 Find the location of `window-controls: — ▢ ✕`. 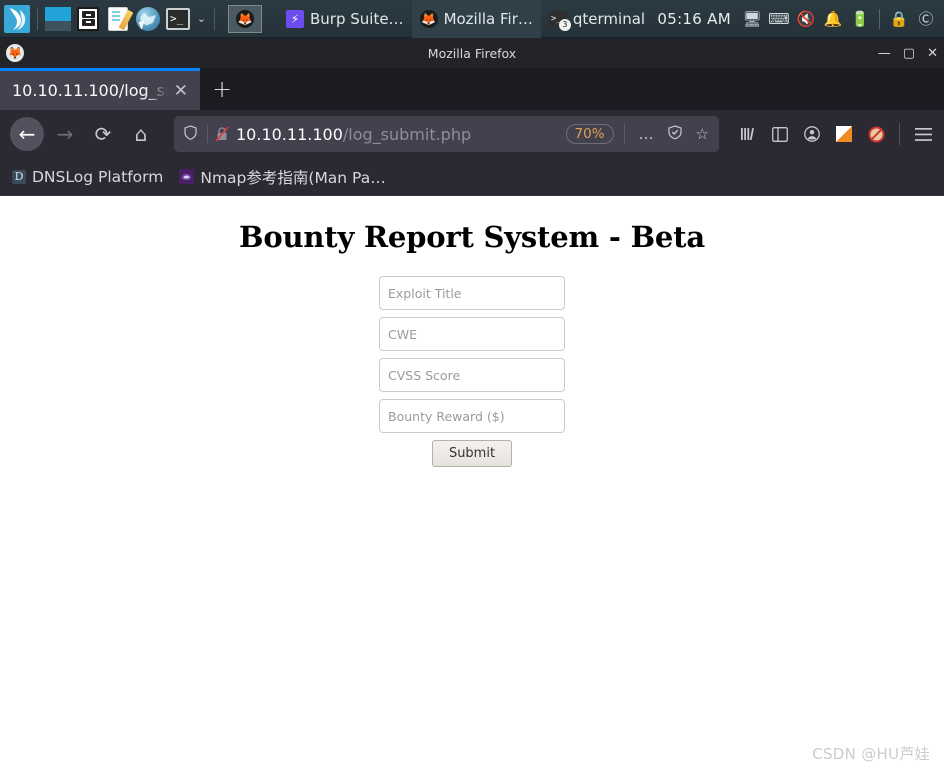

window-controls: — ▢ ✕ is located at coordinates (908, 53).